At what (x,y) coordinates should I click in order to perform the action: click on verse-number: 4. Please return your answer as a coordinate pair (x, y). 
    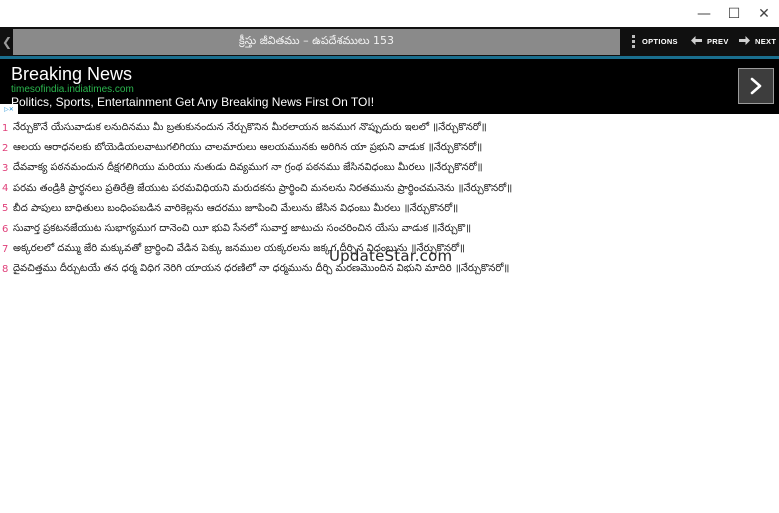
    Looking at the image, I should click on (5, 189).